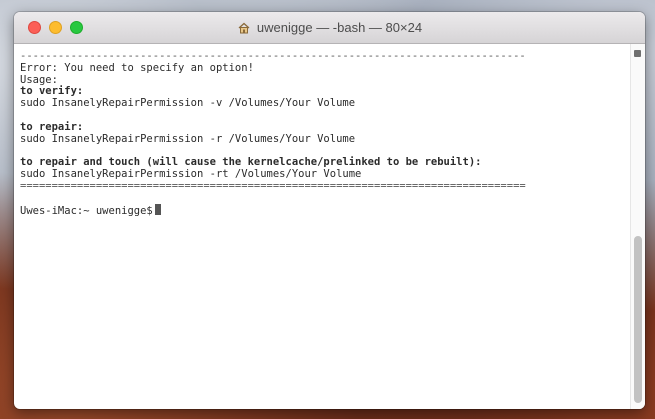 The height and width of the screenshot is (419, 655). What do you see at coordinates (137, 67) in the screenshot?
I see `terminal-line: Error: You need to specify an option!` at bounding box center [137, 67].